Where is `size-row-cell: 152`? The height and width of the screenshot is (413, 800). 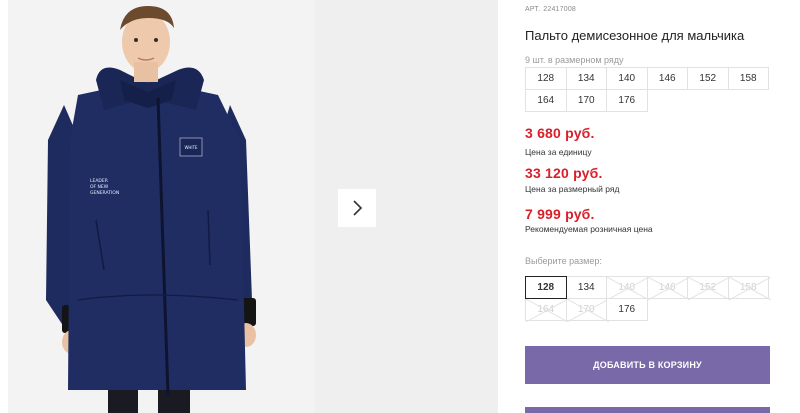
size-row-cell: 152 is located at coordinates (708, 78).